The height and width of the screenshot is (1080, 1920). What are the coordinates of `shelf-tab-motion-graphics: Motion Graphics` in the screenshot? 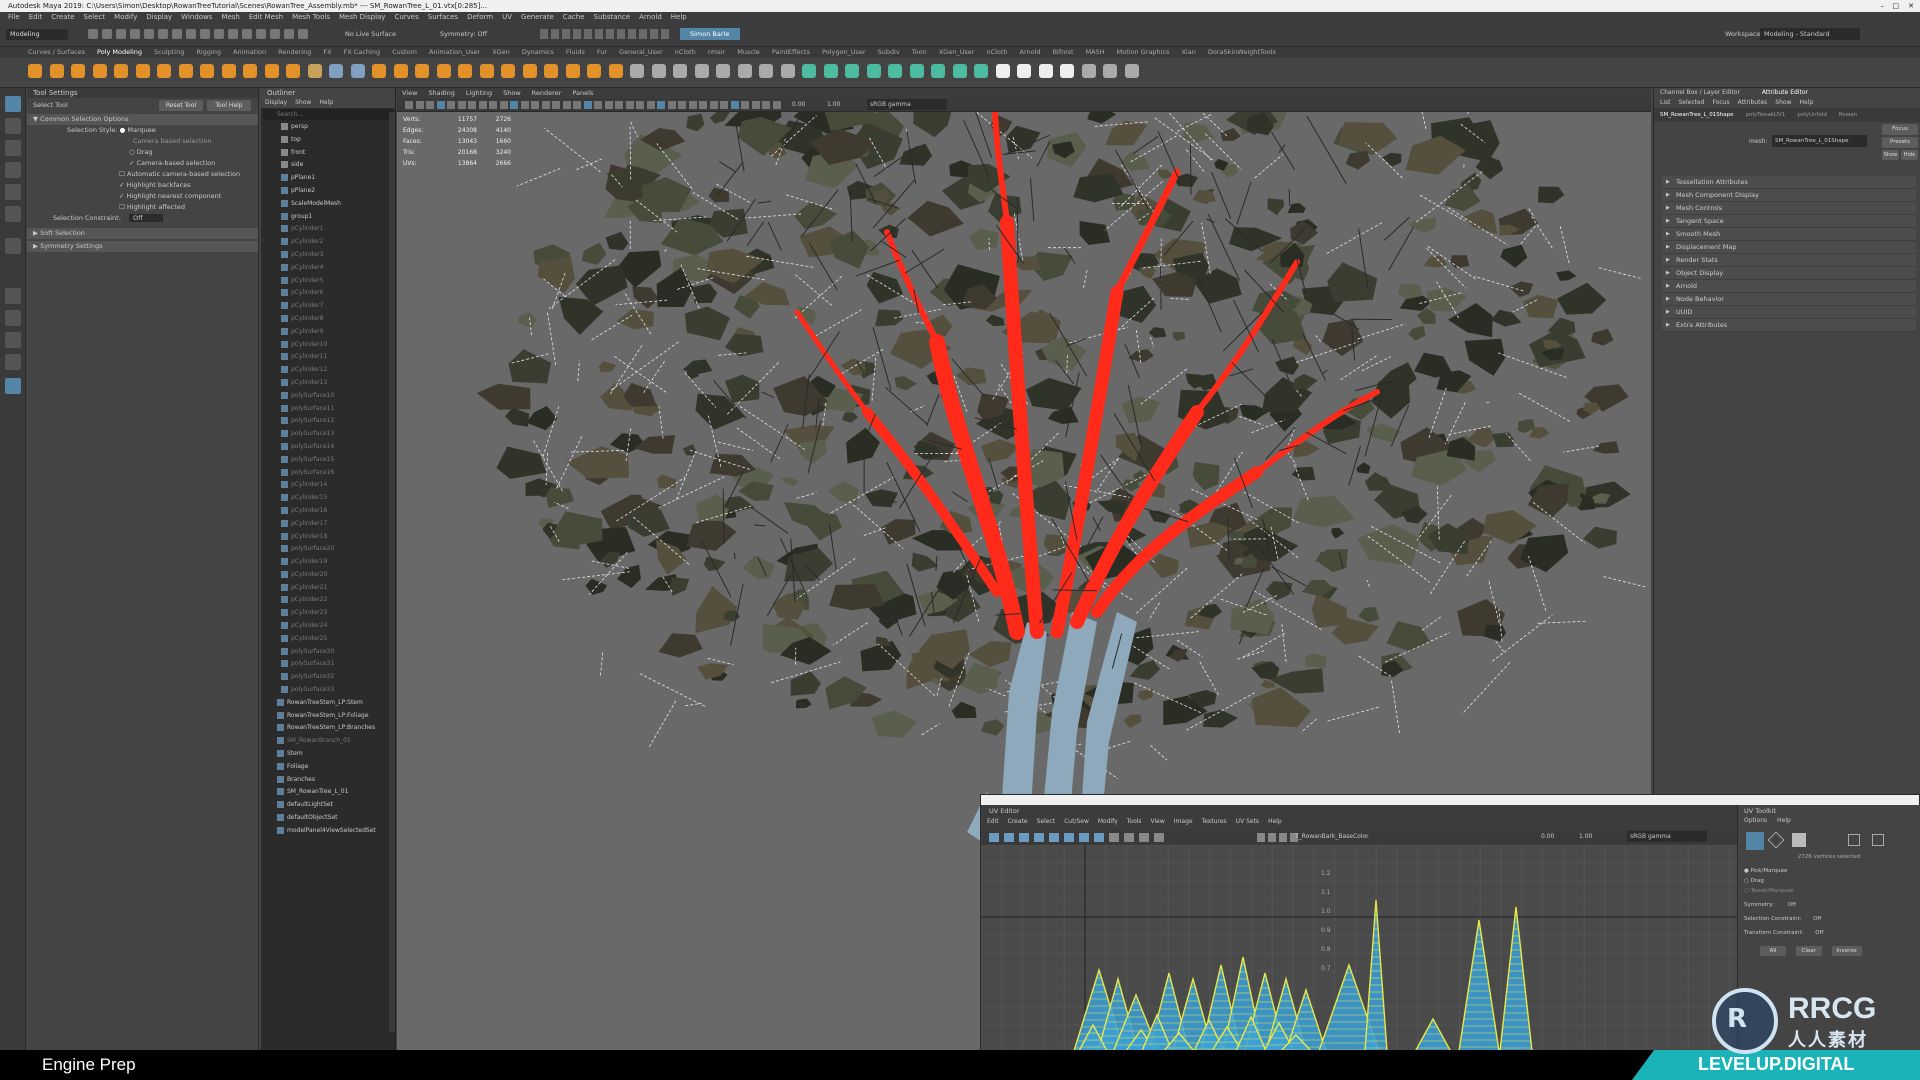 It's located at (1143, 52).